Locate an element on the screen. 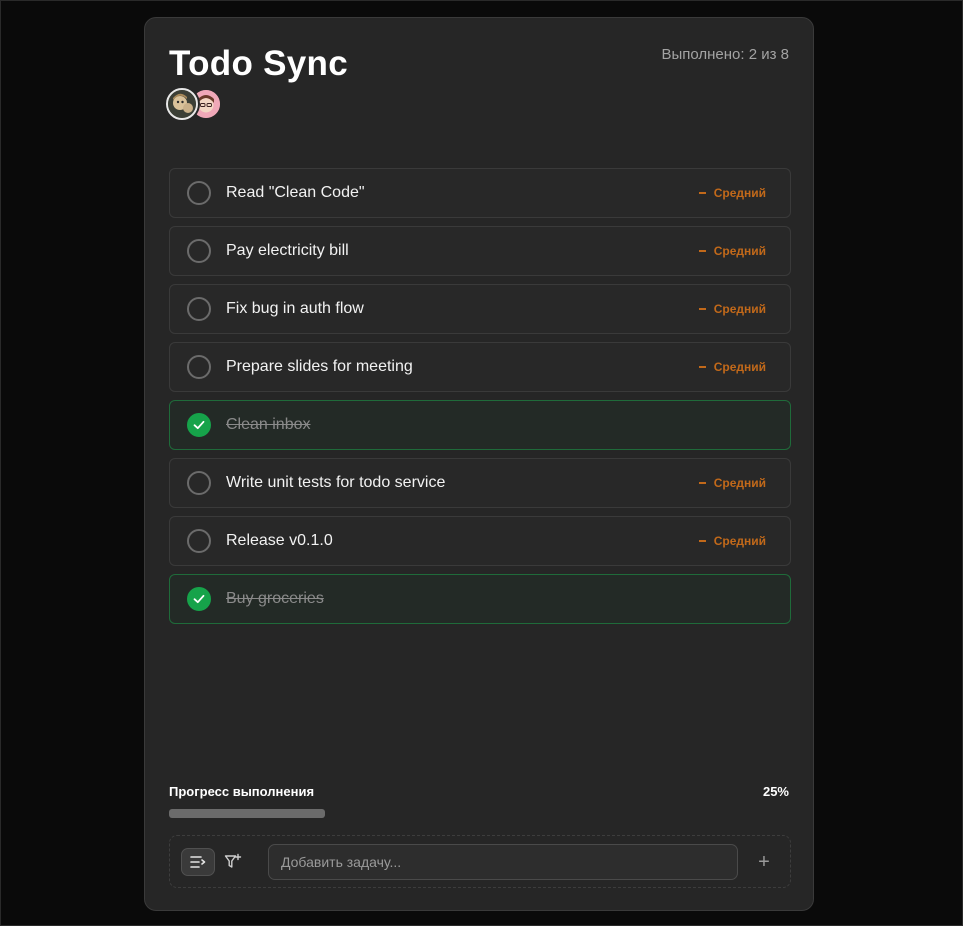 Image resolution: width=963 pixels, height=926 pixels. task-item: Read "Clean Code" Средний is located at coordinates (480, 193).